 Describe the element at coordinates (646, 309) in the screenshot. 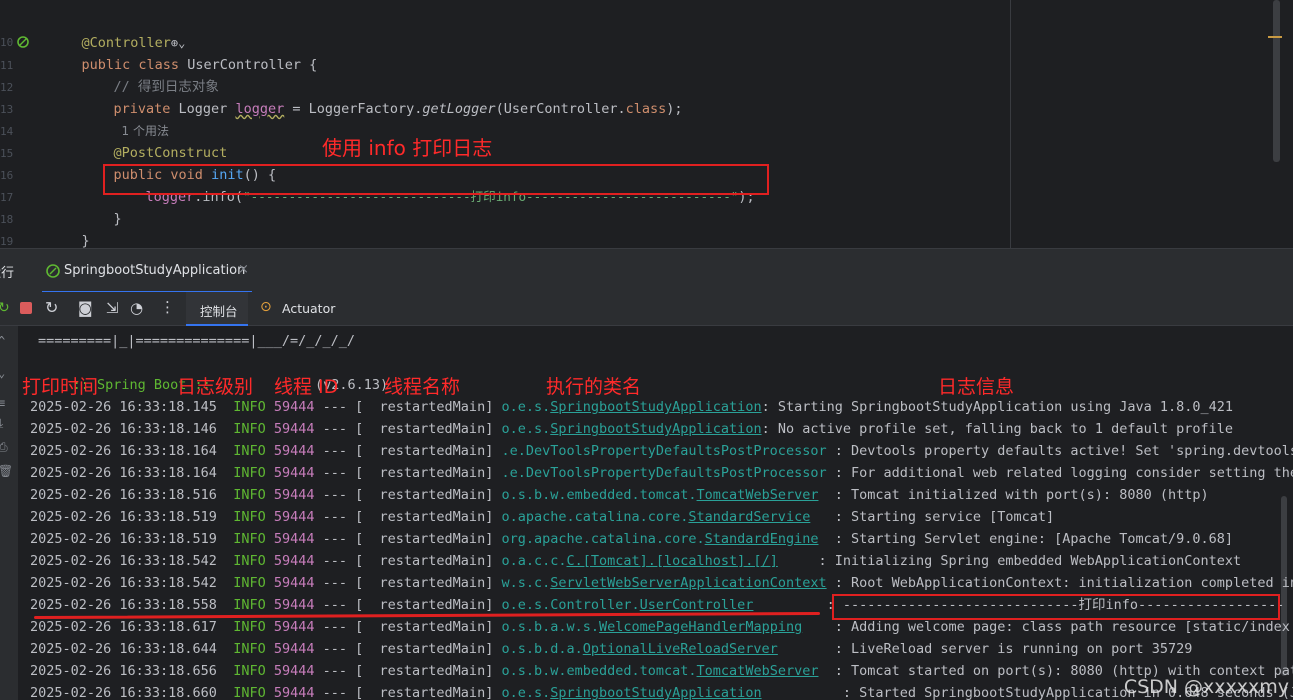

I see `console-toolbar: ↻ ↻ ◙ ⇲ ◔ ⋮ 控制台 ⊙ Actuator` at that location.